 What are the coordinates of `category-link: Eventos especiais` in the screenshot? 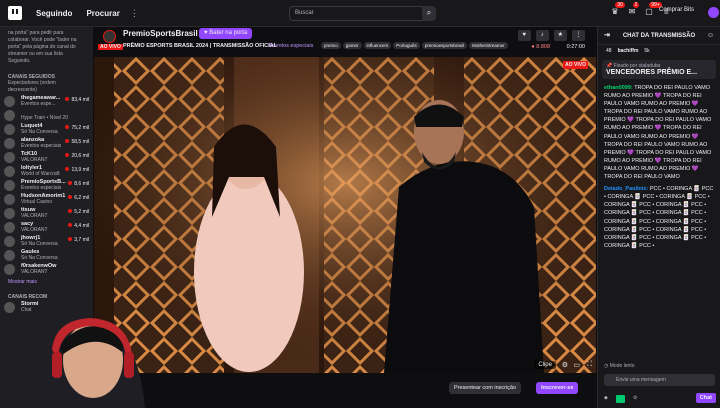 It's located at (291, 46).